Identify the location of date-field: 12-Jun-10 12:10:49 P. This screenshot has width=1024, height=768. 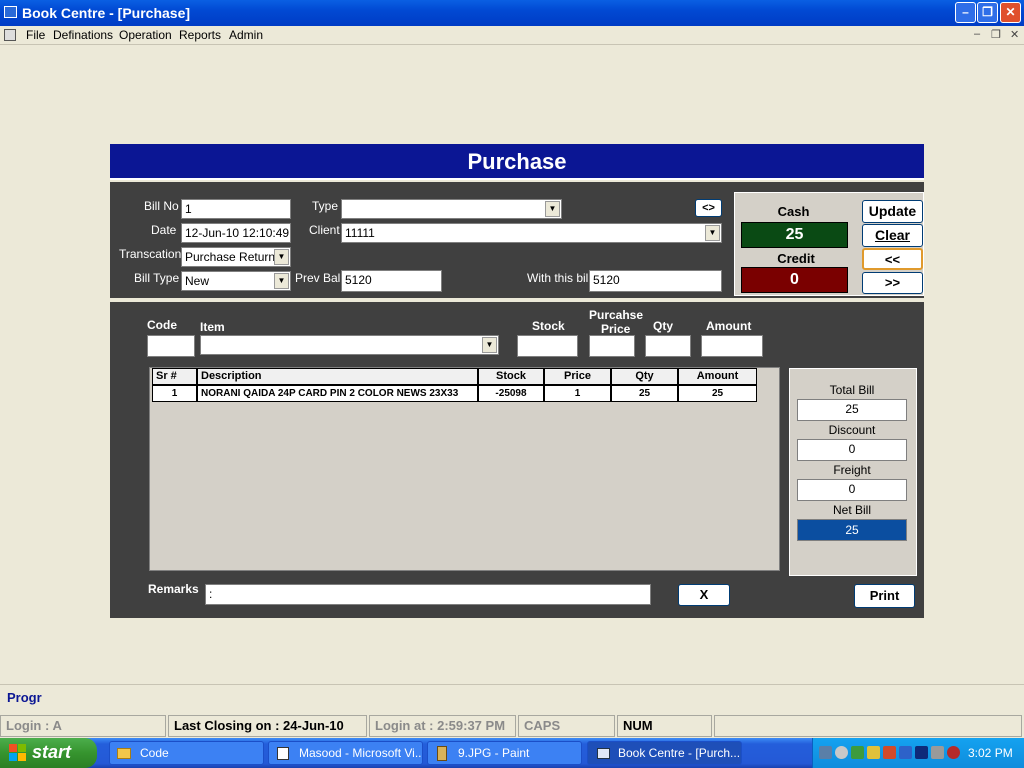
(236, 233).